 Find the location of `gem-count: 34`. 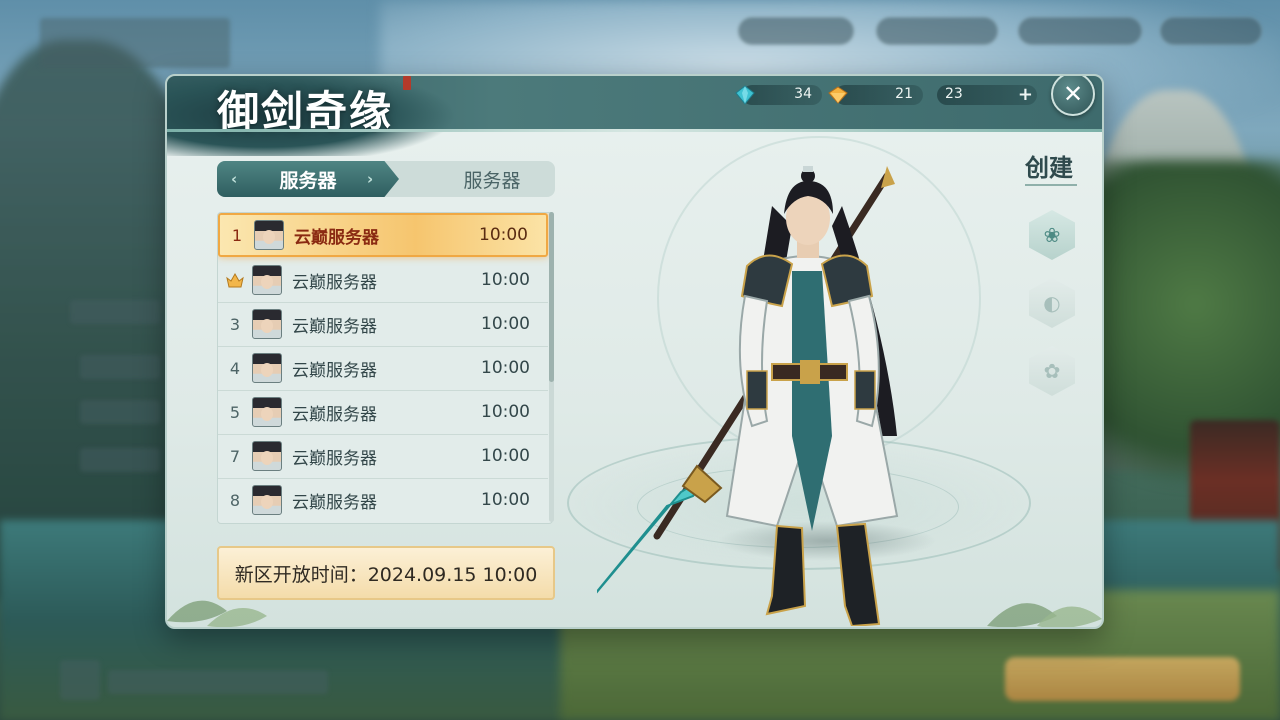

gem-count: 34 is located at coordinates (803, 94).